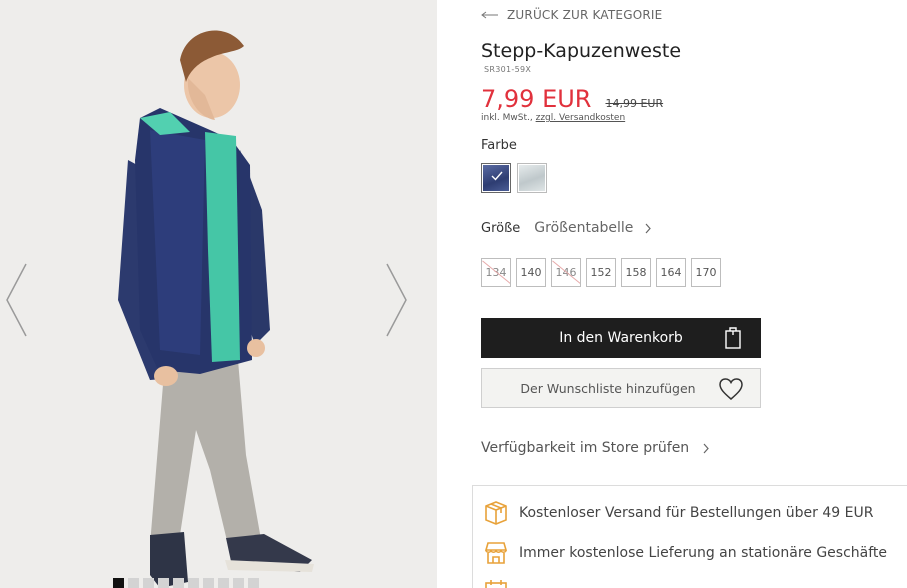 This screenshot has height=588, width=907. I want to click on color-swatch-navy, so click(496, 178).